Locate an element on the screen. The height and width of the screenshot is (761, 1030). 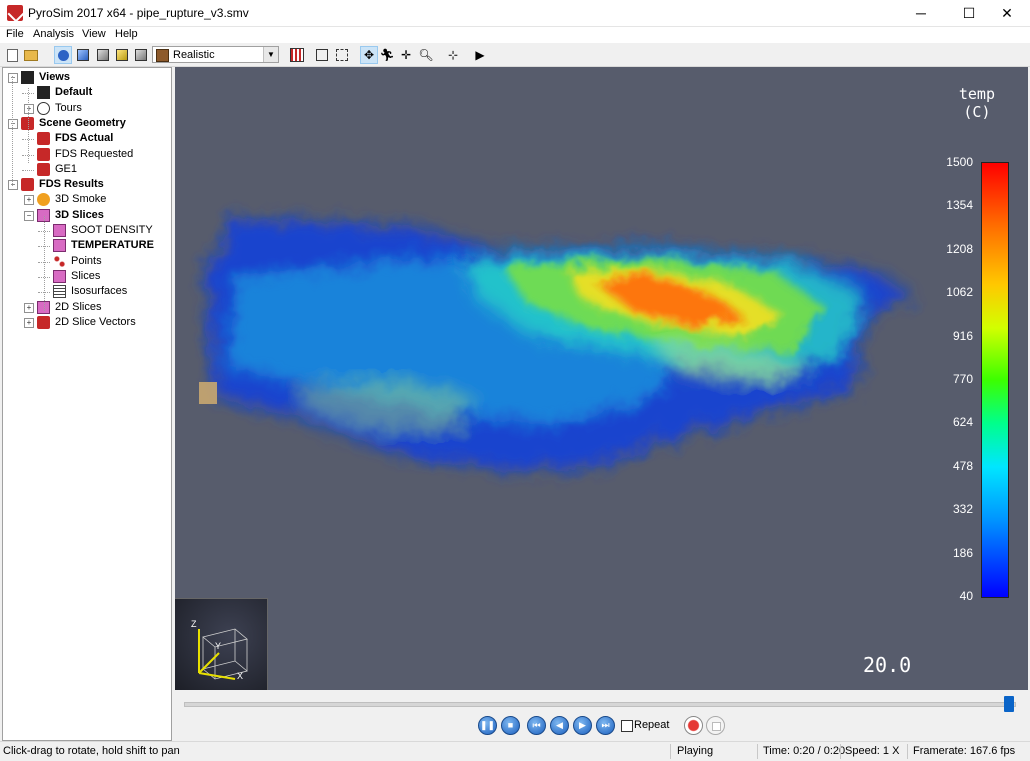
points-icon is located at coordinates (59, 261).